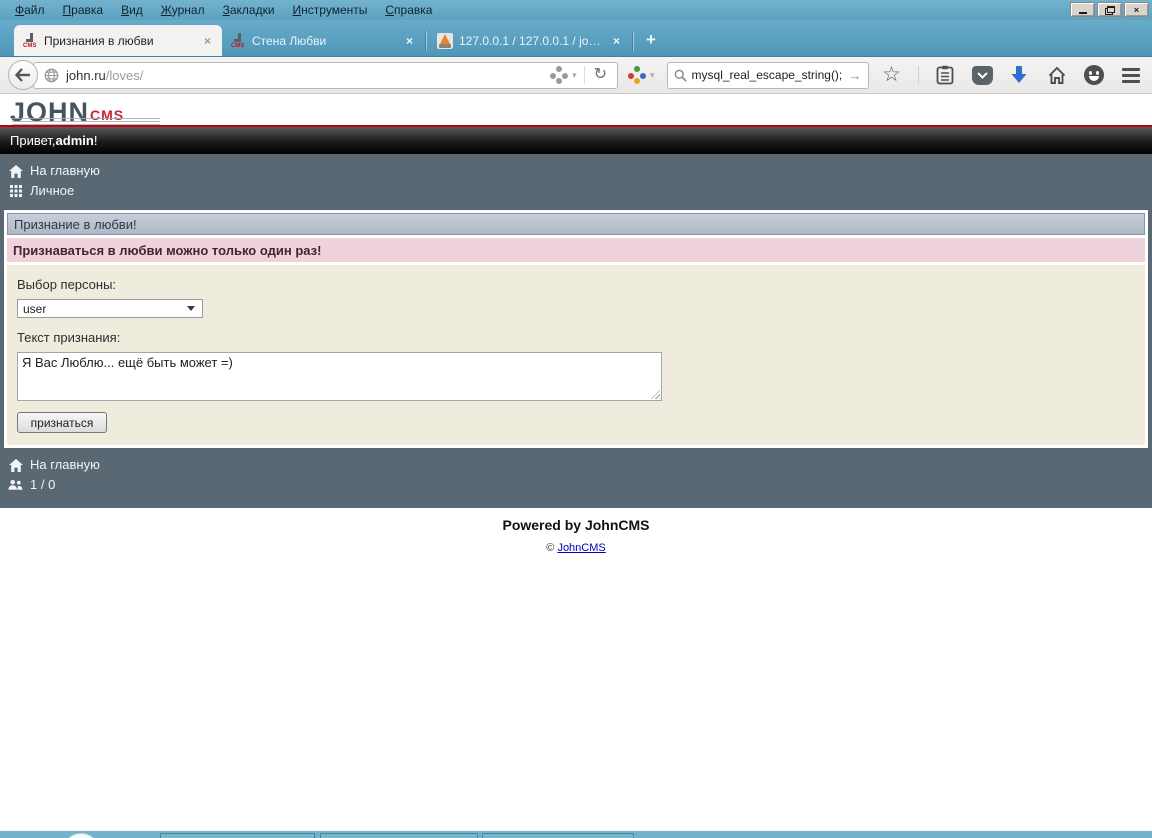  Describe the element at coordinates (854, 75) in the screenshot. I see `search-go-icon: →` at that location.